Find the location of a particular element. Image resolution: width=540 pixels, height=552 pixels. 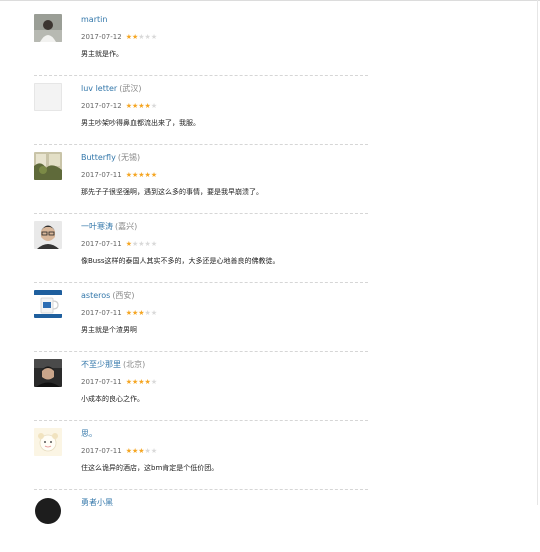

user-location: (无锡) is located at coordinates (129, 157).